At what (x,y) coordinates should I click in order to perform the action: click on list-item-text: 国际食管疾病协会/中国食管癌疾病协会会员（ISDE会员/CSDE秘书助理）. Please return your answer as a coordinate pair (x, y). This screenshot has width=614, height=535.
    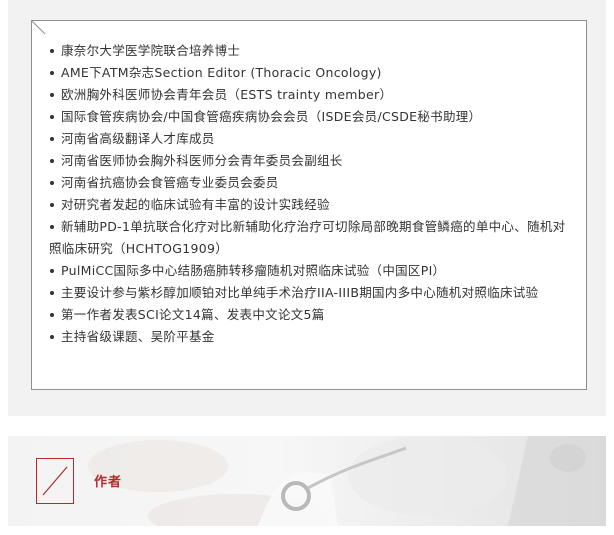
    Looking at the image, I should click on (271, 116).